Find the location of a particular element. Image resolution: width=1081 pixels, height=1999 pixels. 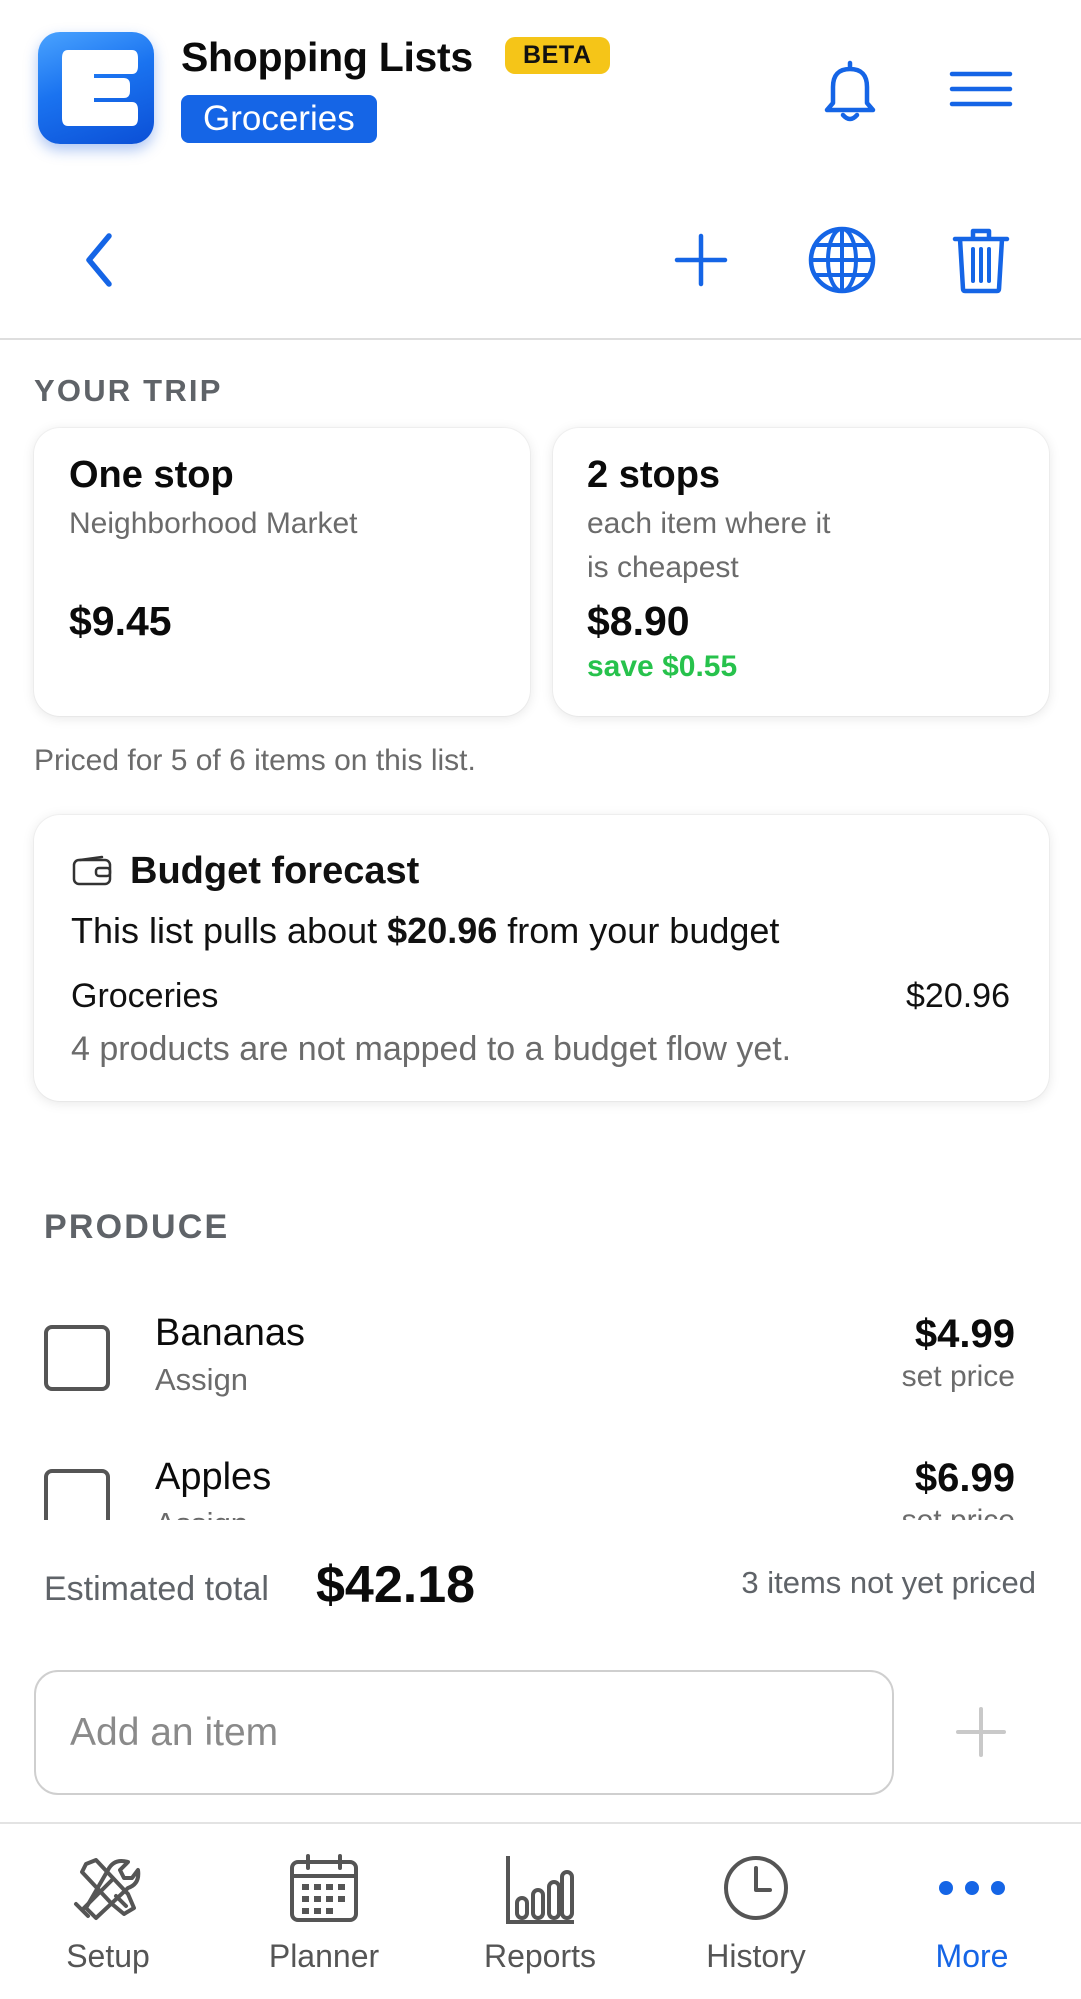

add-item-button is located at coordinates (981, 1732).